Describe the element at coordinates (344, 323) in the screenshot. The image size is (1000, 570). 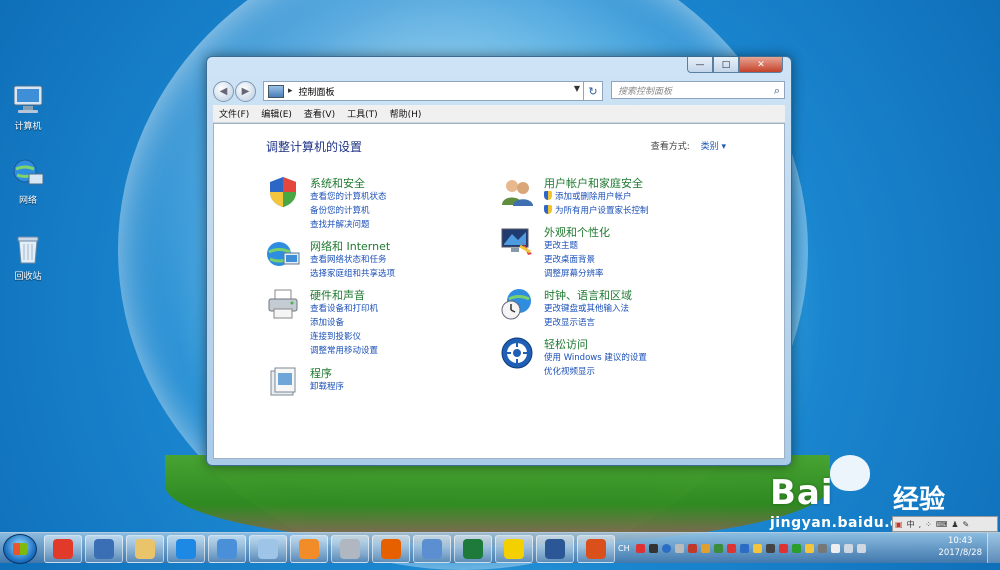
I see `link-add-device: 添加设备` at that location.